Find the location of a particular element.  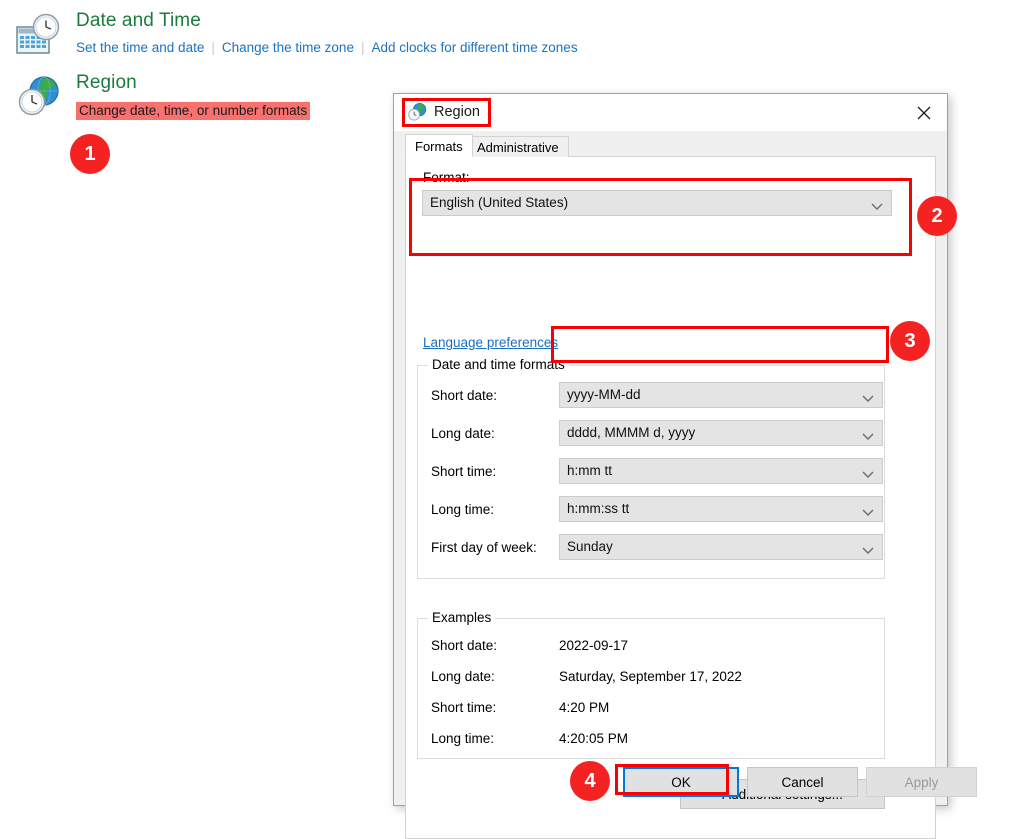

format-combobox: English (United States) is located at coordinates (657, 203).